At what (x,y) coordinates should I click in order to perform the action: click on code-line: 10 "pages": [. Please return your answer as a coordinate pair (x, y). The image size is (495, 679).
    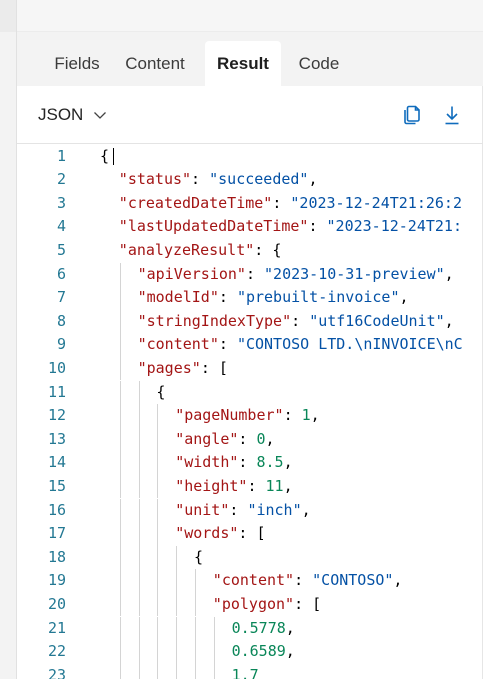
    Looking at the image, I should click on (250, 369).